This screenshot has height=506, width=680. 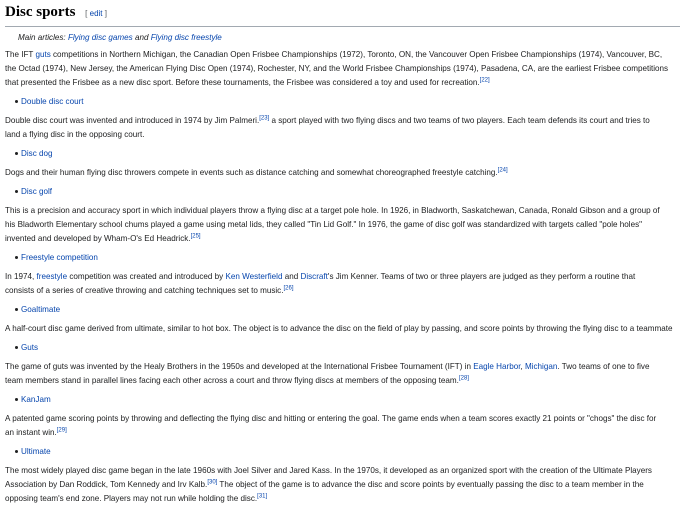 I want to click on bullet-goaltimate: Goaltimate, so click(x=347, y=310).